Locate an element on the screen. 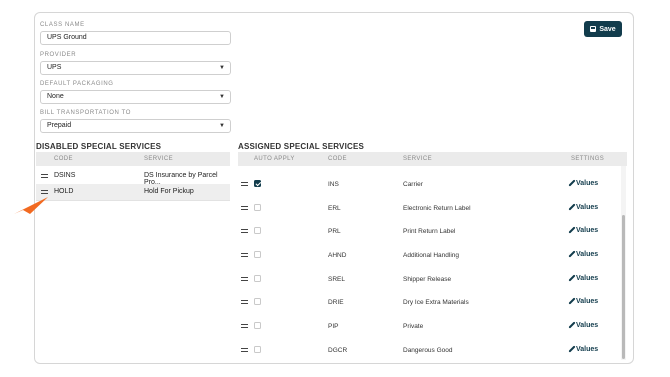  assigned-row: DGCR Dangerous Good Values is located at coordinates (430, 351).